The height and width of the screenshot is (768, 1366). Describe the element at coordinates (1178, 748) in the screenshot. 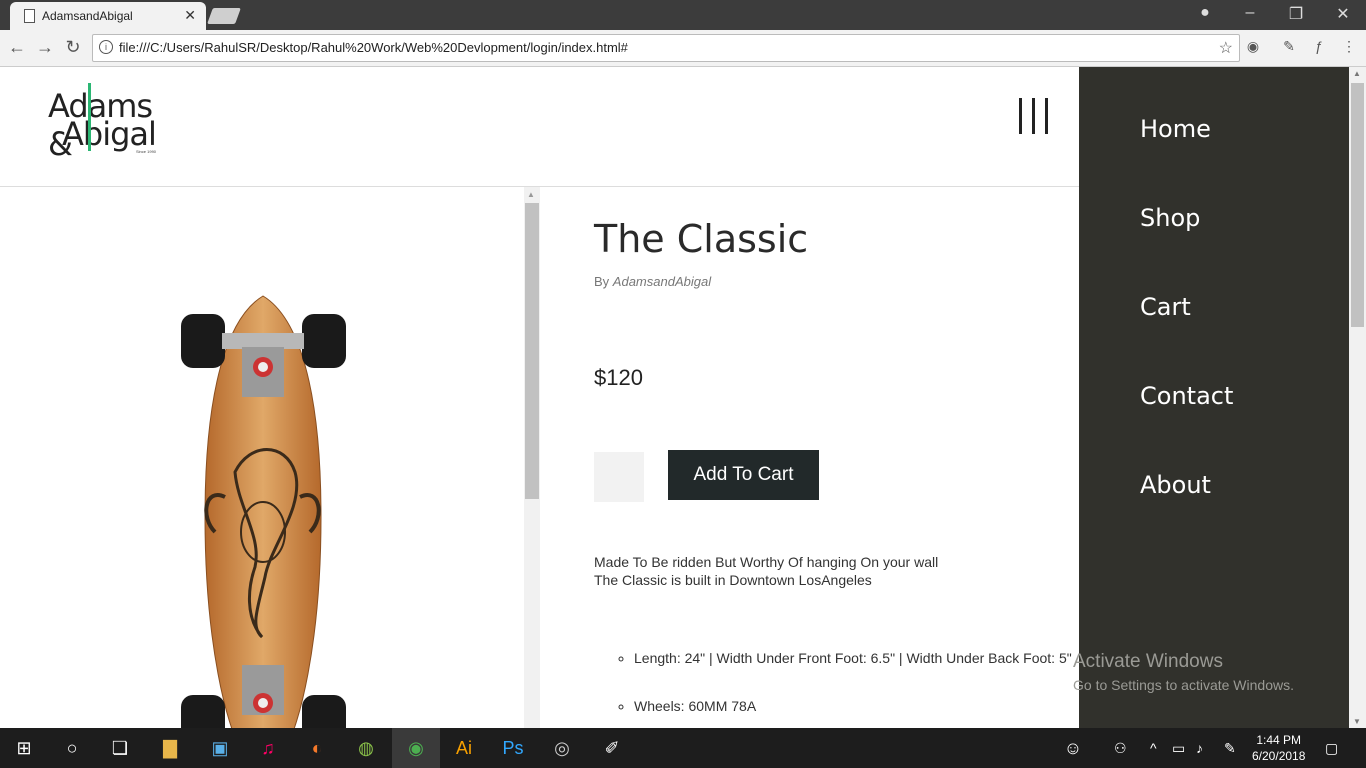

I see `network-icon: ▭` at that location.